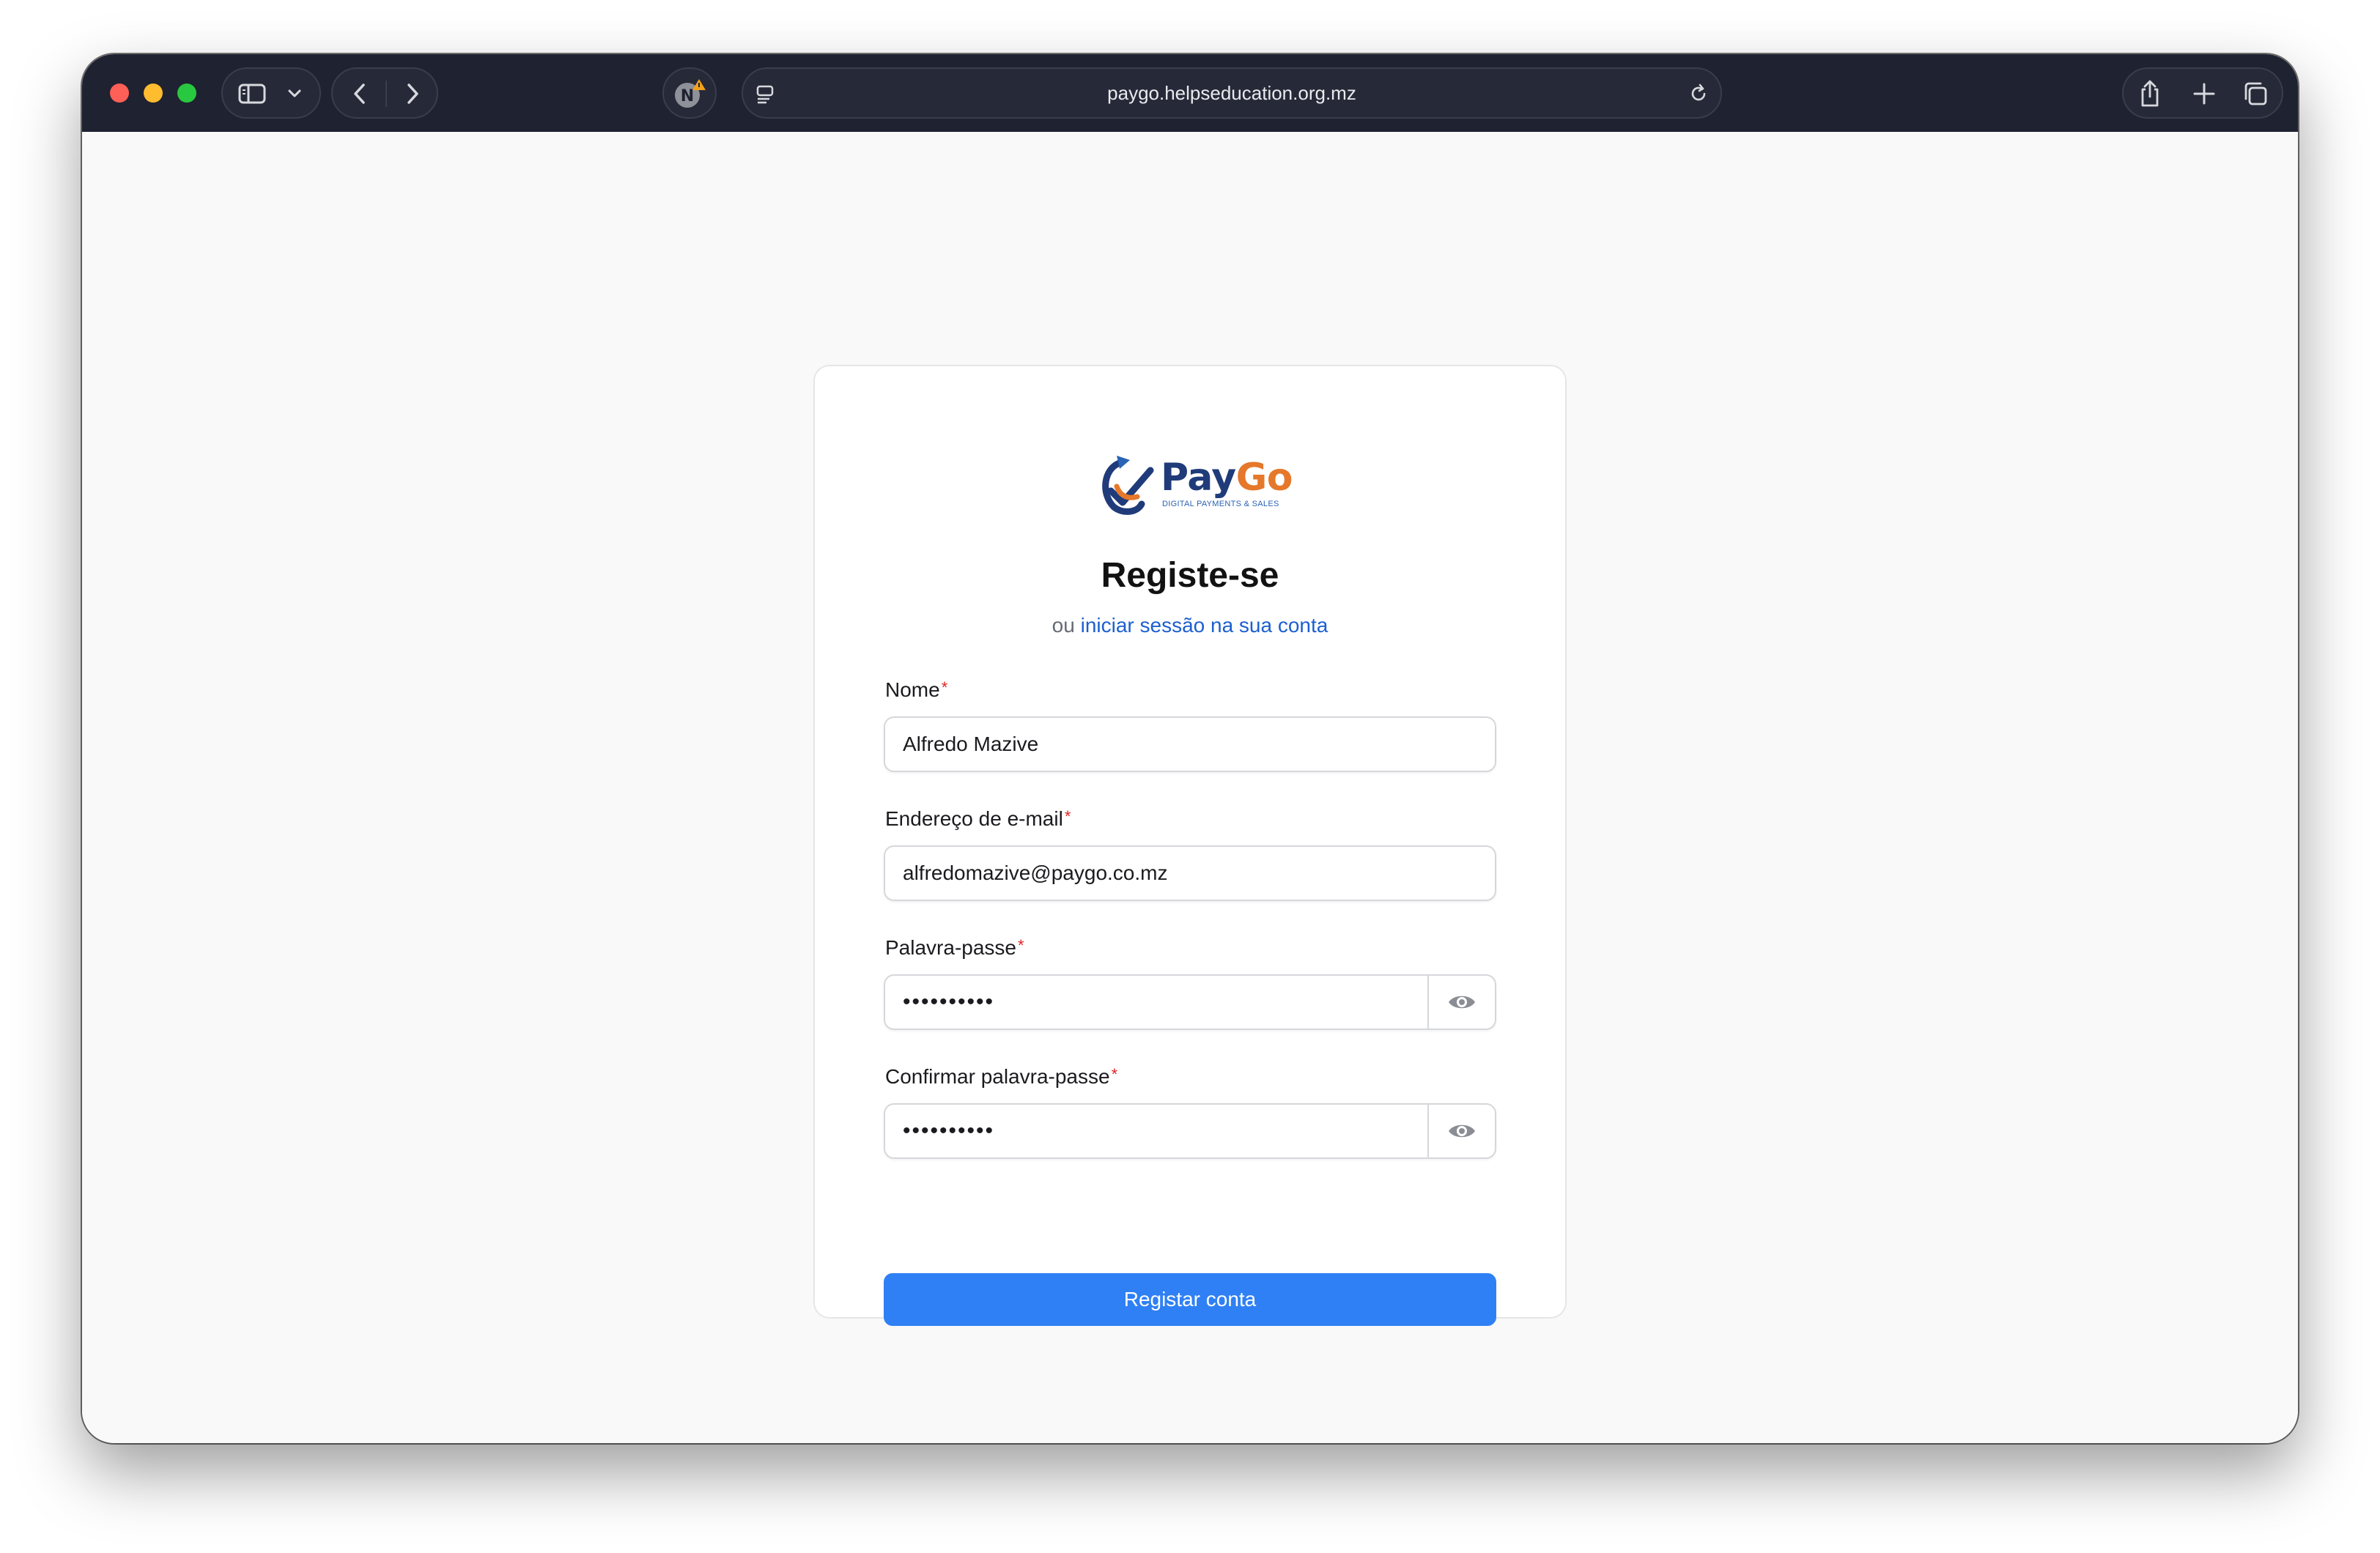  Describe the element at coordinates (978, 819) in the screenshot. I see `email-label: Endereço de e-mail*` at that location.